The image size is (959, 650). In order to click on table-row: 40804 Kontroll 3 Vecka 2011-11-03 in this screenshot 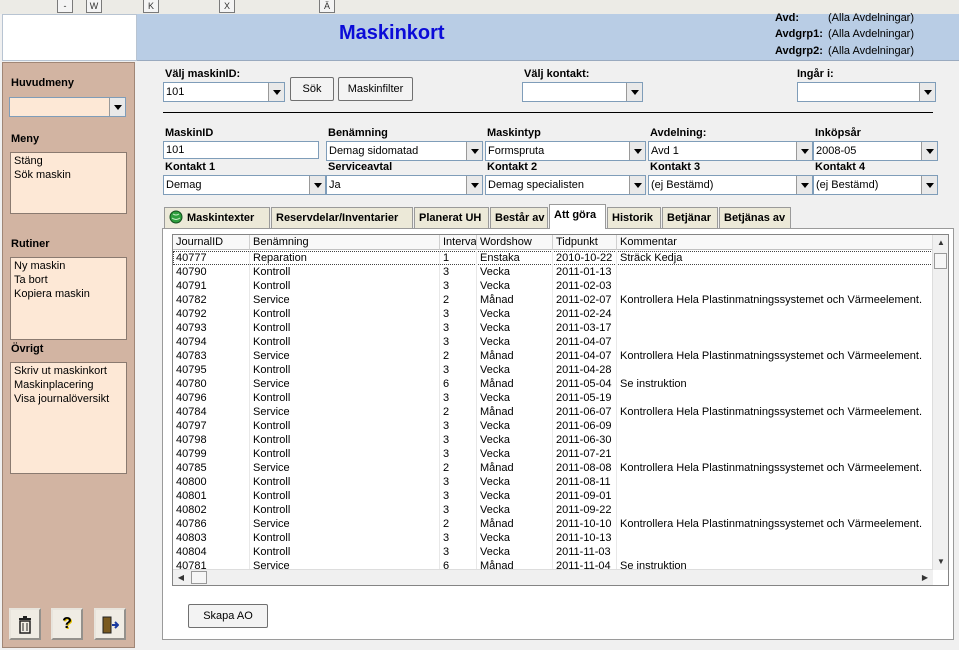, I will do `click(553, 552)`.